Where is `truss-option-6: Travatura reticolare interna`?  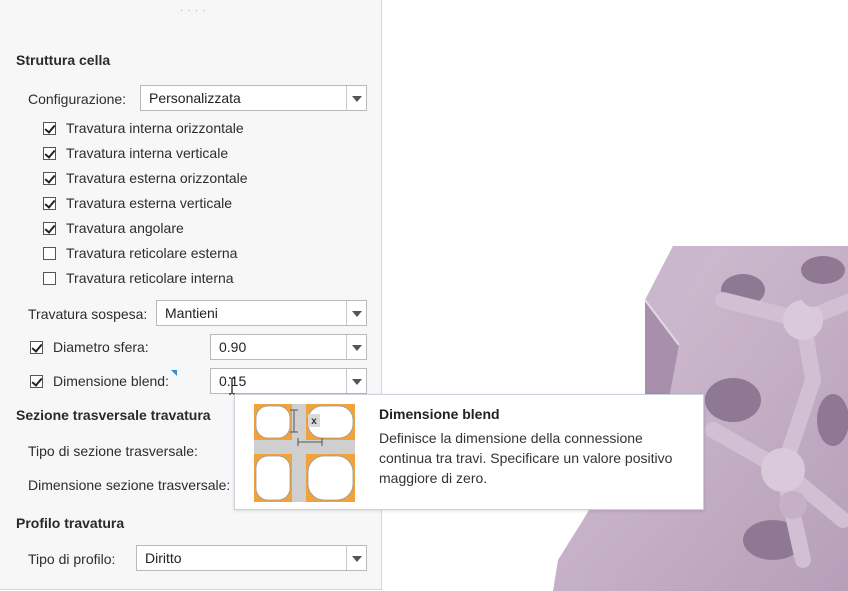
truss-option-6: Travatura reticolare interna is located at coordinates (138, 278).